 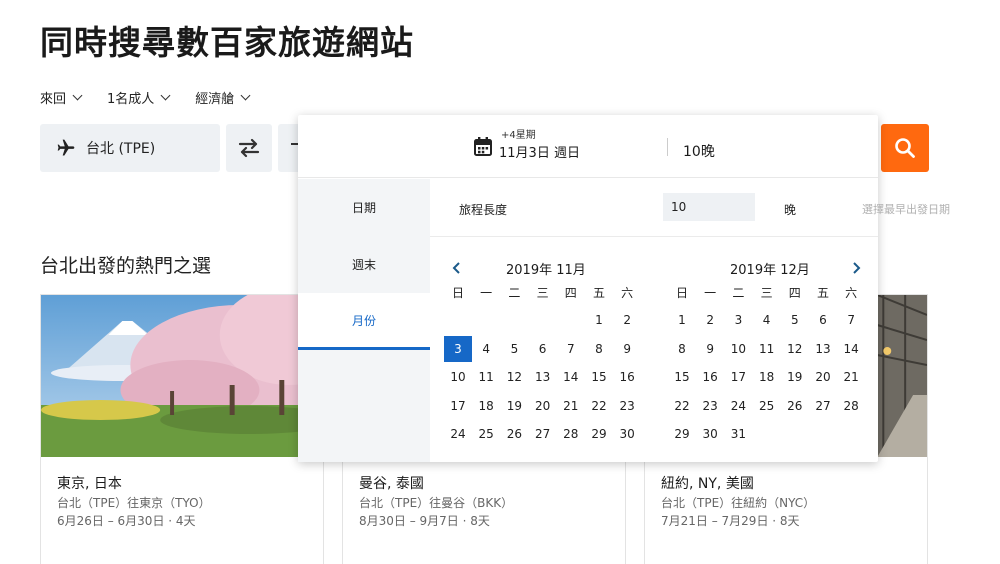 What do you see at coordinates (588, 146) in the screenshot?
I see `date-picker-header: +4星期 11月3日 週日 10晚` at bounding box center [588, 146].